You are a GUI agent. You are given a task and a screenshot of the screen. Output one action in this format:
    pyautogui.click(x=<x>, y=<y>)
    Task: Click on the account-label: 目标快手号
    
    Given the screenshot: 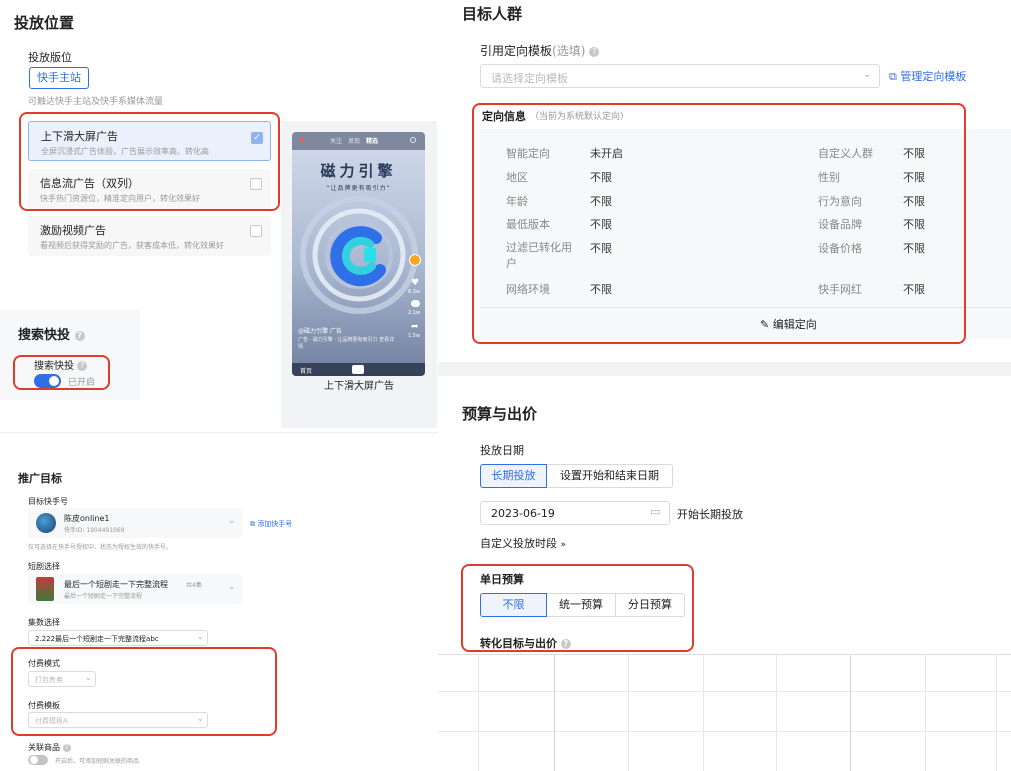 What is the action you would take?
    pyautogui.click(x=48, y=501)
    